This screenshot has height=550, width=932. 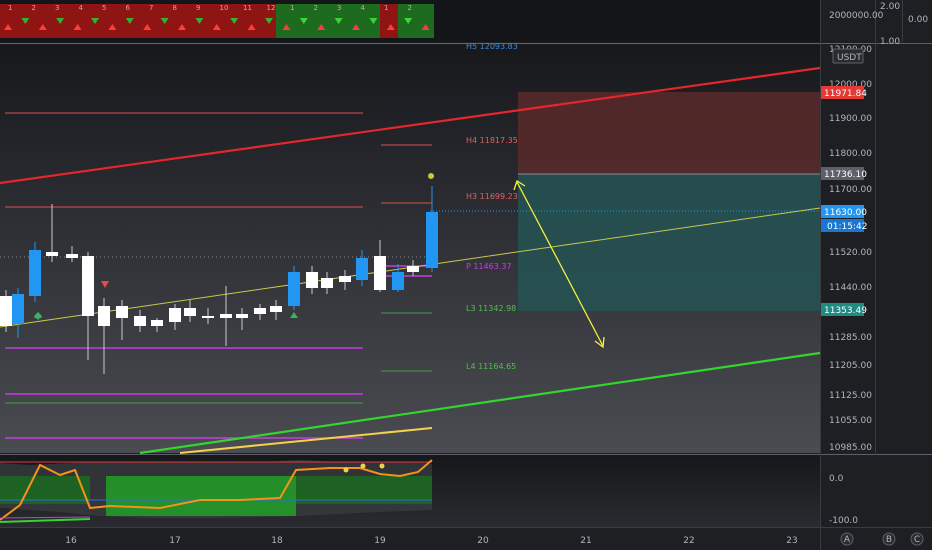 What do you see at coordinates (271, 8) in the screenshot?
I see `signal-counter: 12` at bounding box center [271, 8].